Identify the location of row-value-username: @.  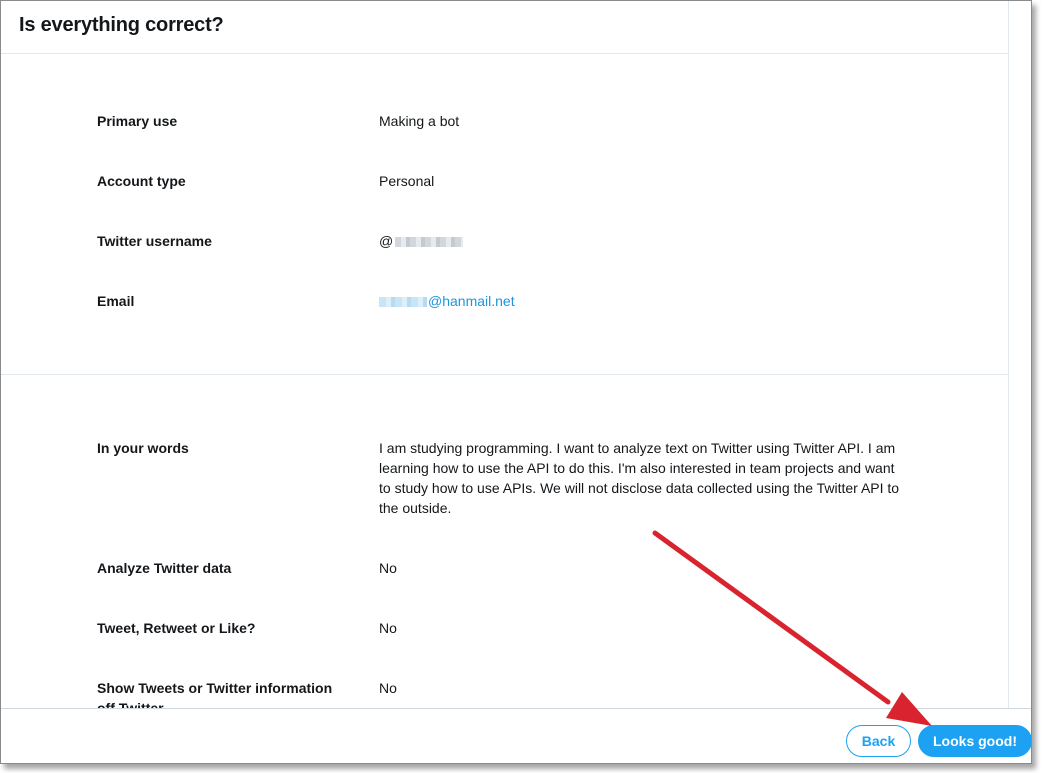
(643, 241).